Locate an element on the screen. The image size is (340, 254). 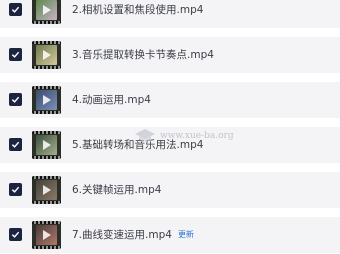
item-title-text: 4.动画运用.mp4 is located at coordinates (111, 100).